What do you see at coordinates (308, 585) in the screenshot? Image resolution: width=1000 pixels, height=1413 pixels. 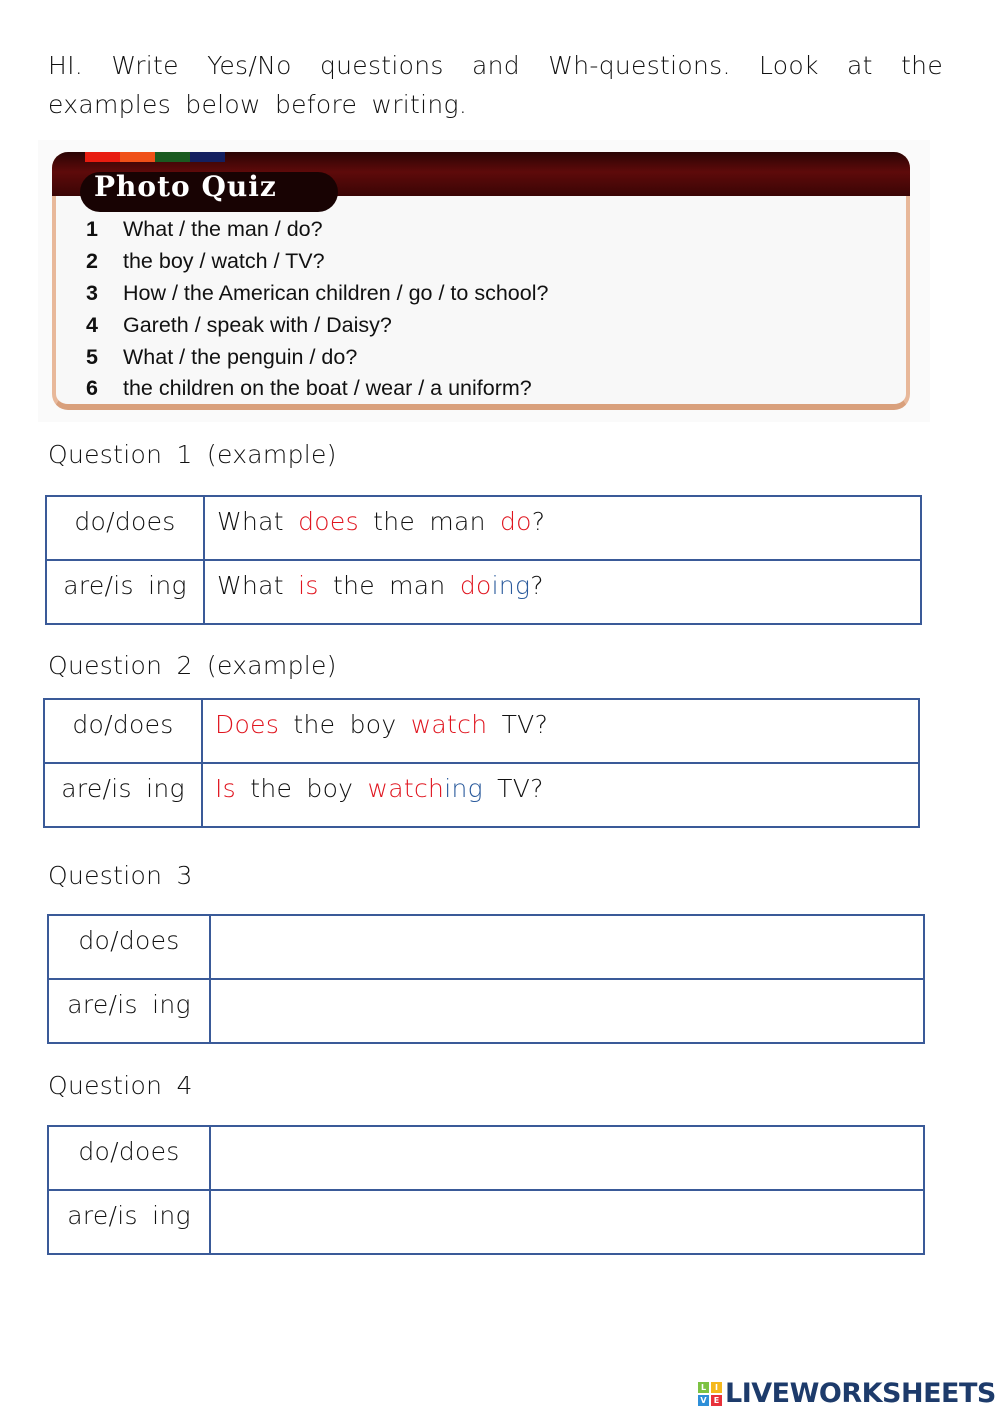 I see `highlighted-word: is` at bounding box center [308, 585].